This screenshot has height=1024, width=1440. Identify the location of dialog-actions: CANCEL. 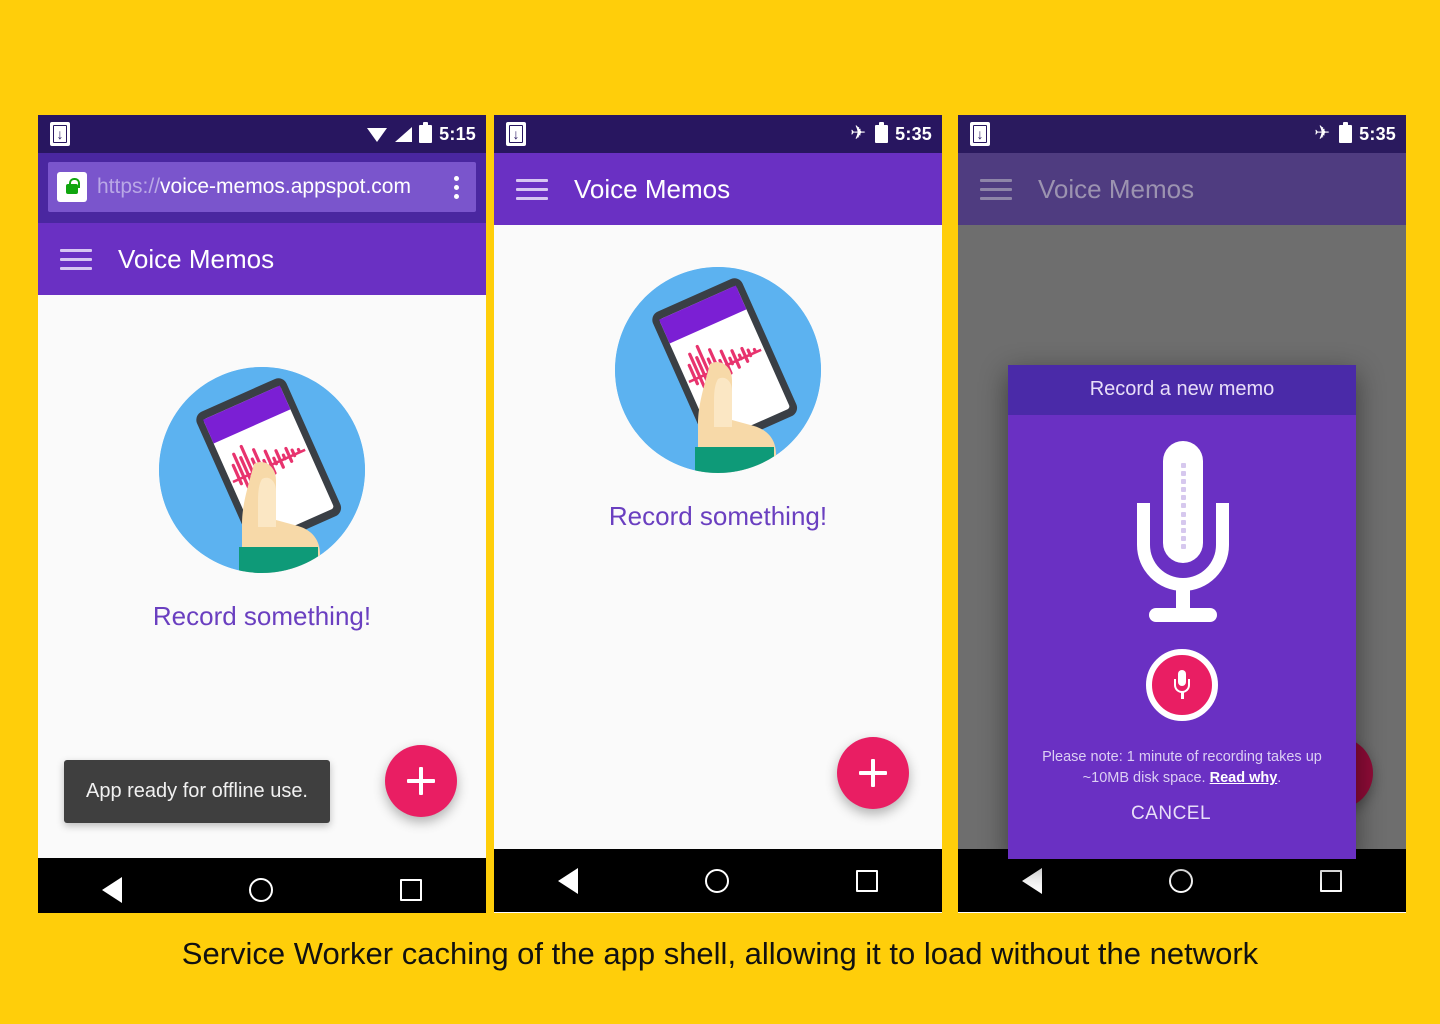
(1182, 816).